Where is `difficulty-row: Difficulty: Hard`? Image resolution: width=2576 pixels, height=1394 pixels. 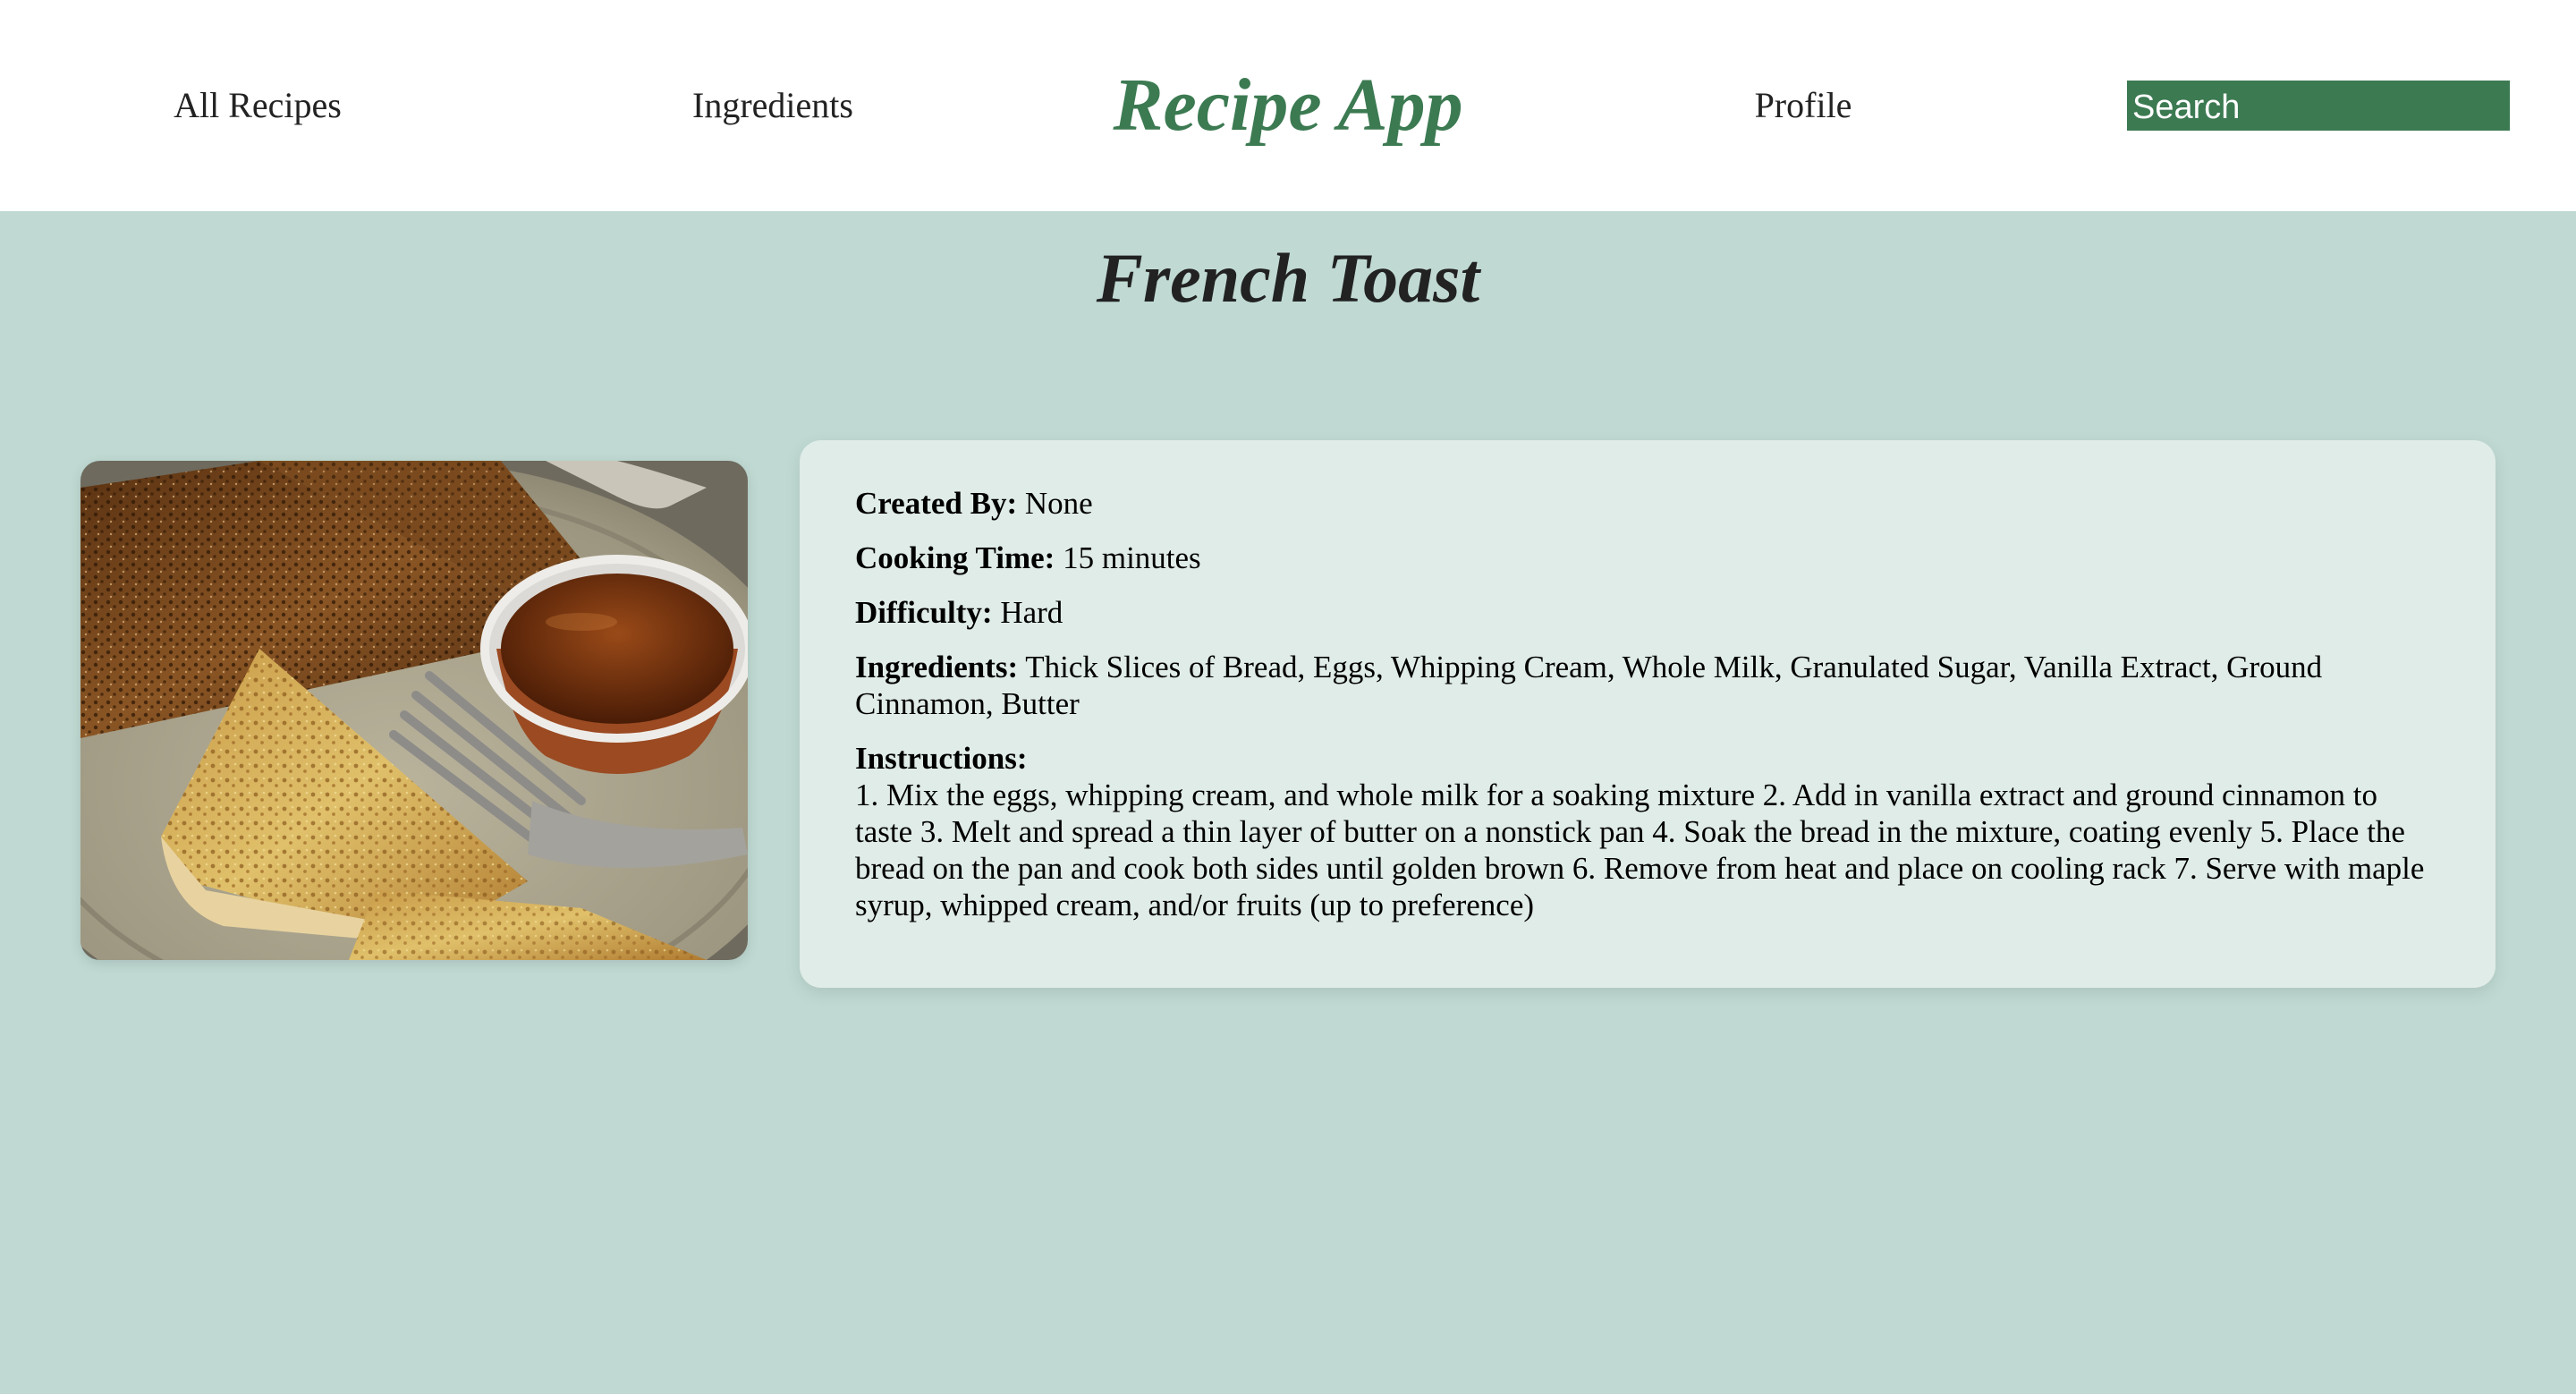
difficulty-row: Difficulty: Hard is located at coordinates (1647, 613).